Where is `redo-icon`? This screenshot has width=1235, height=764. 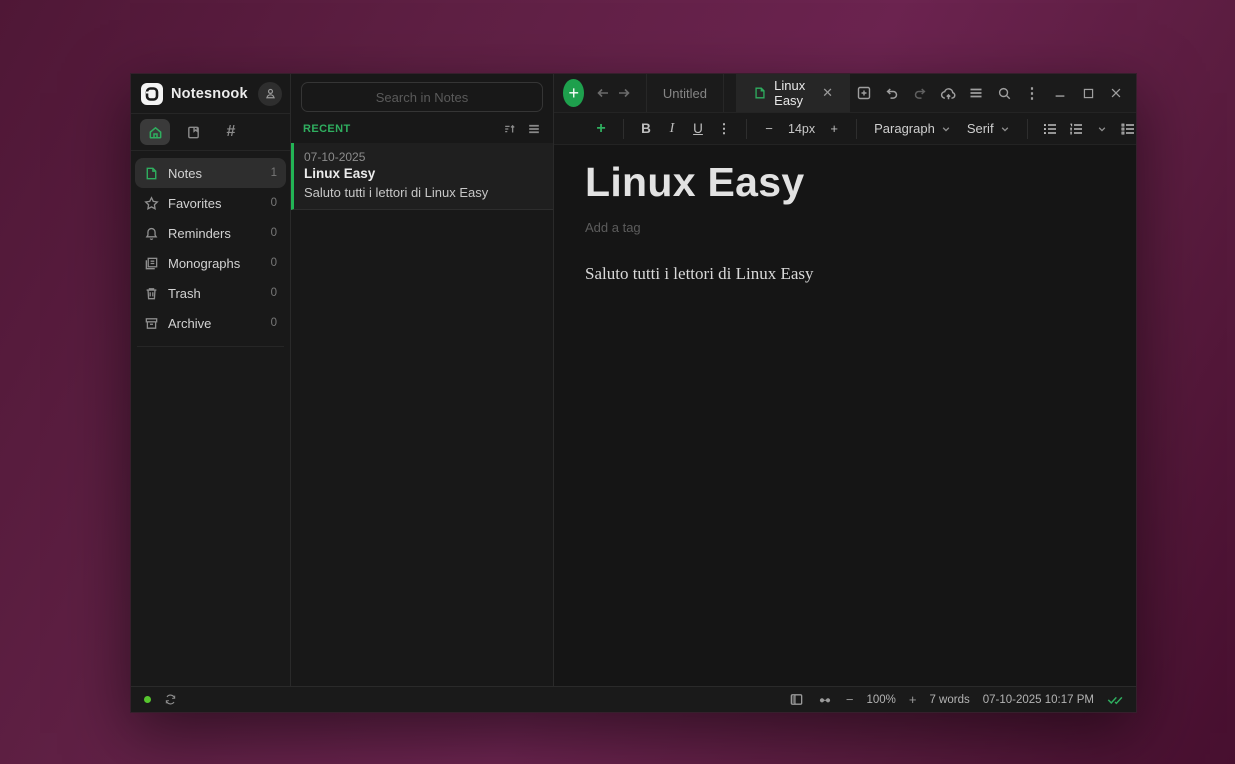 redo-icon is located at coordinates (920, 93).